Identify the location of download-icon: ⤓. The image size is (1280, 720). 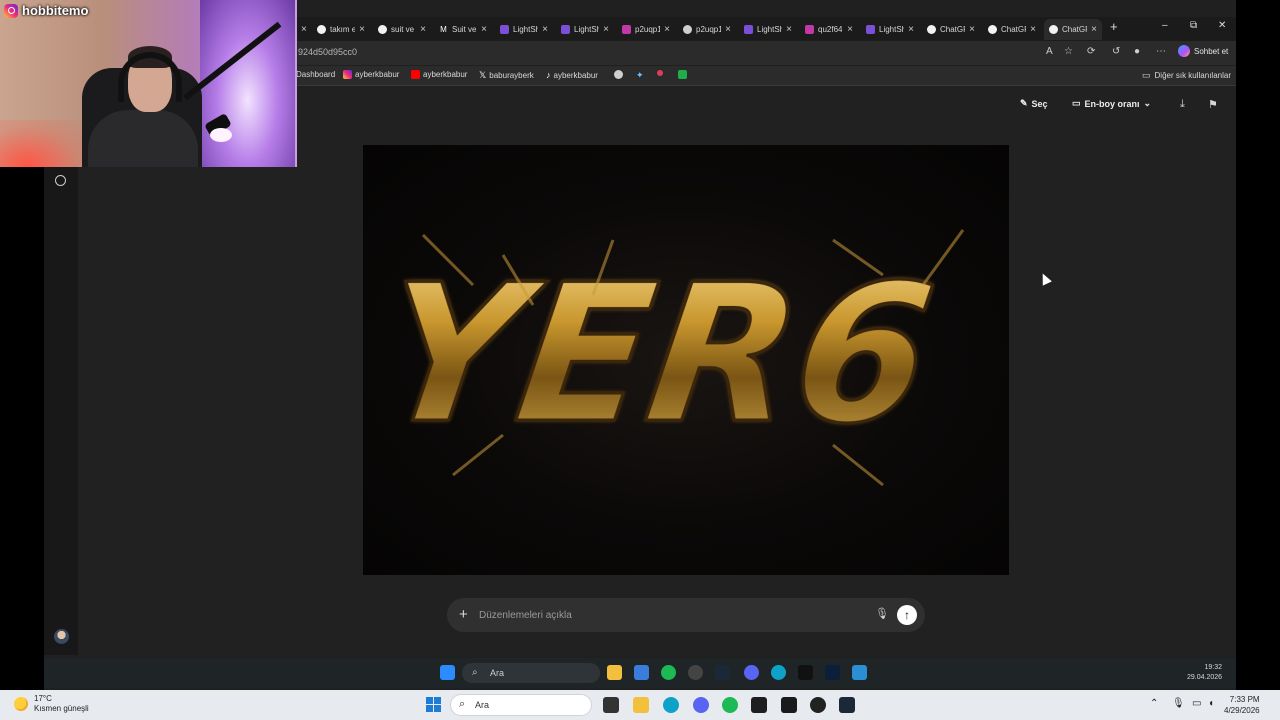
(1182, 104).